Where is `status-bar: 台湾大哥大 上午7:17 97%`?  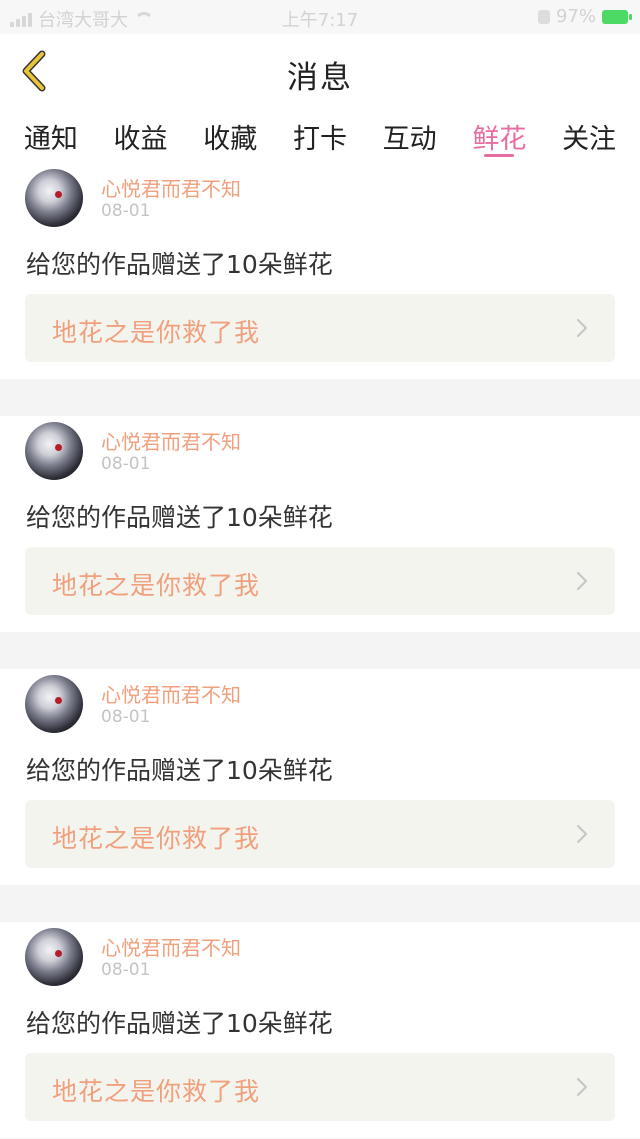
status-bar: 台湾大哥大 上午7:17 97% is located at coordinates (320, 17).